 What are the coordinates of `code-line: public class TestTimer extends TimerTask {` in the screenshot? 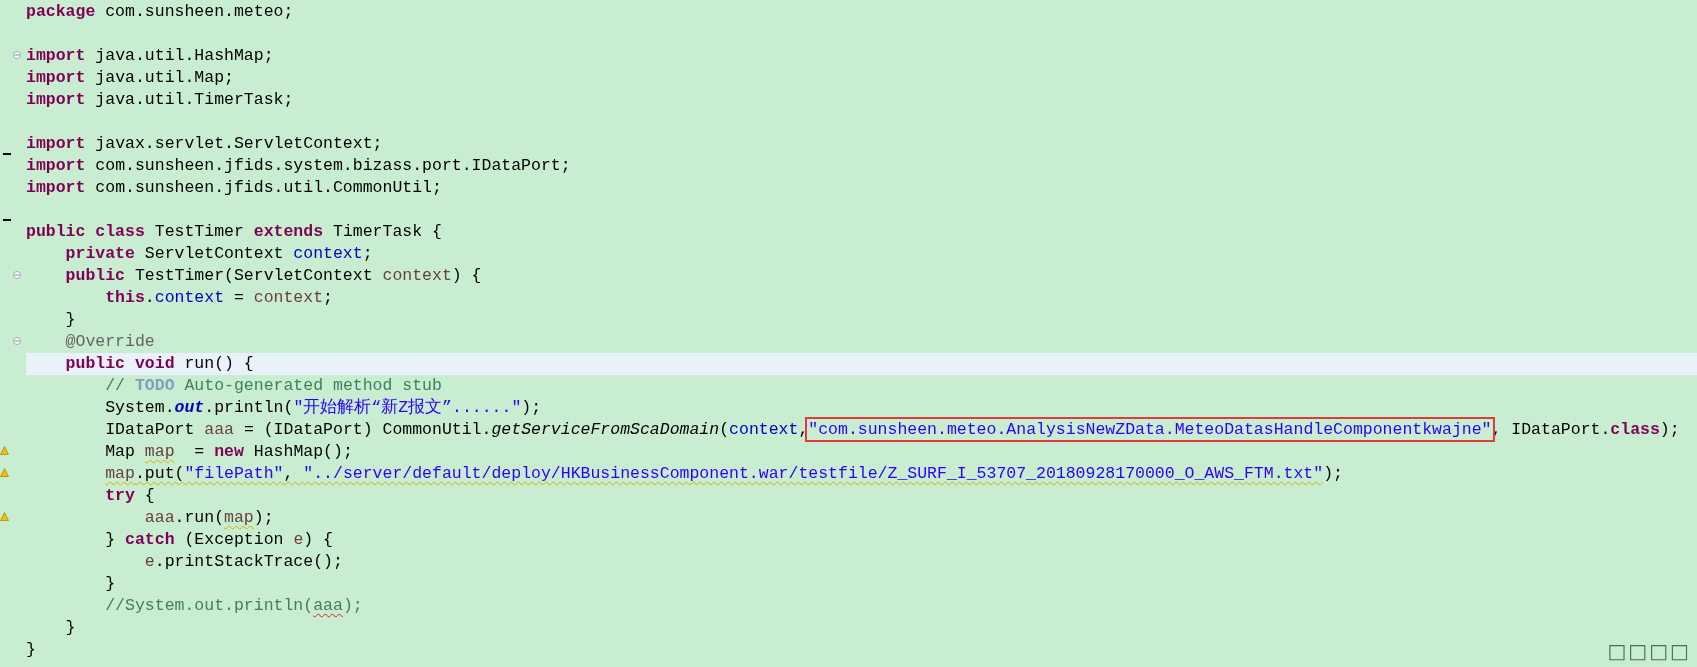 It's located at (234, 232).